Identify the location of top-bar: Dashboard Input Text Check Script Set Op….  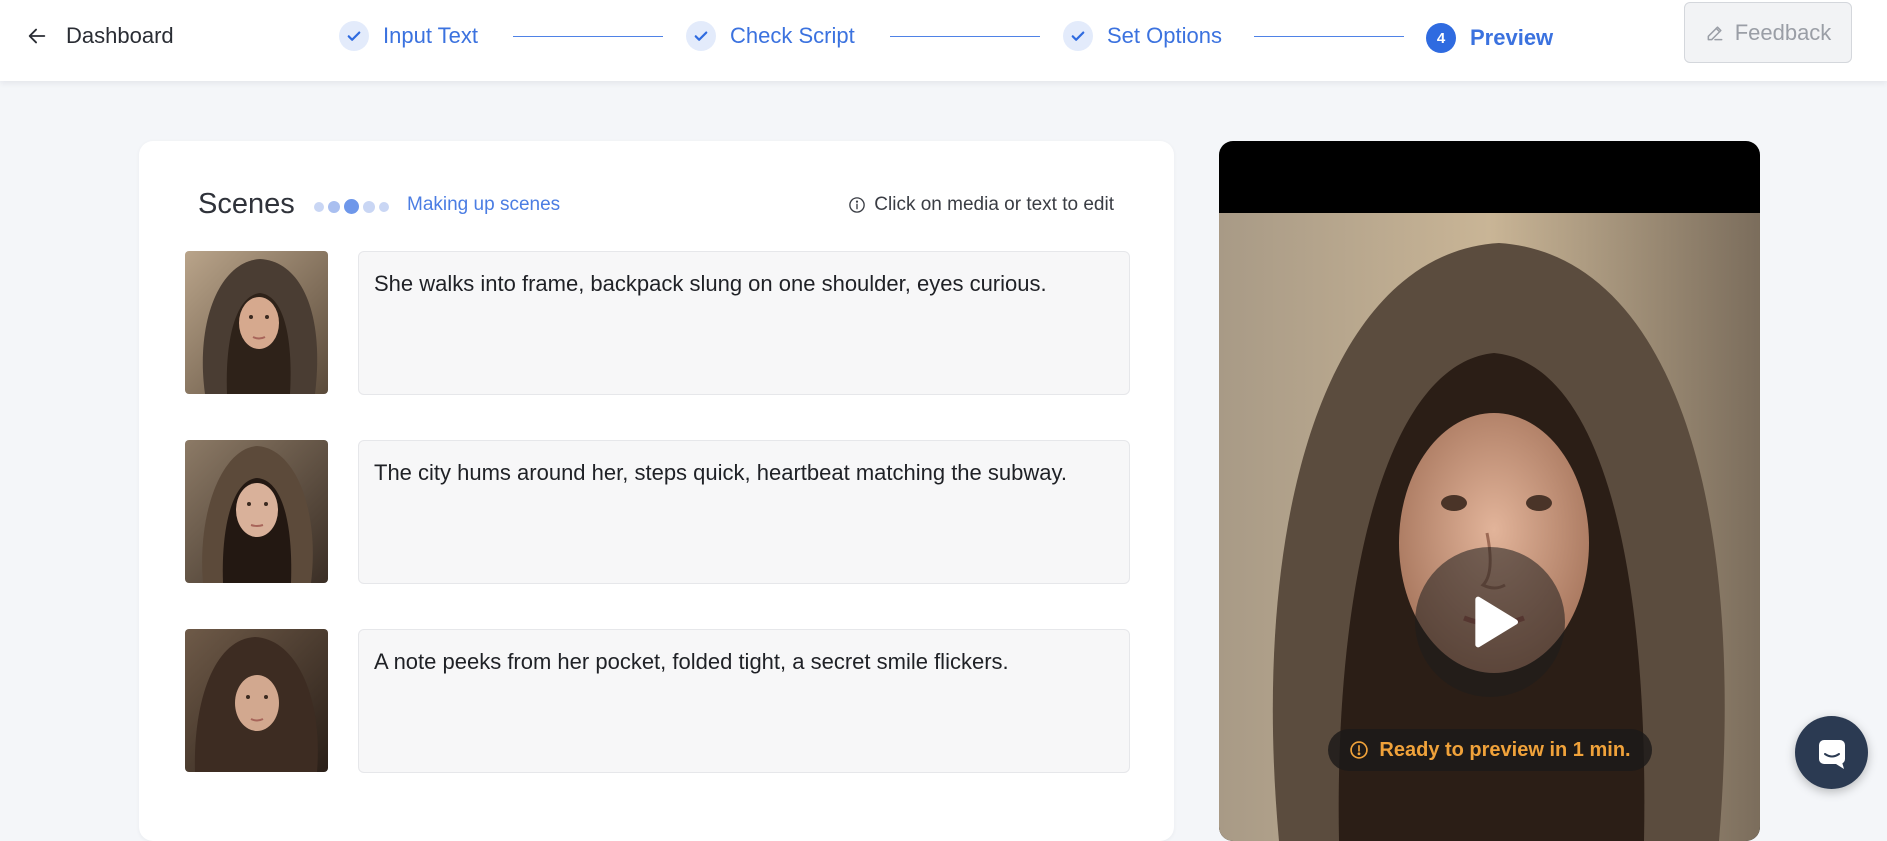
(943, 40).